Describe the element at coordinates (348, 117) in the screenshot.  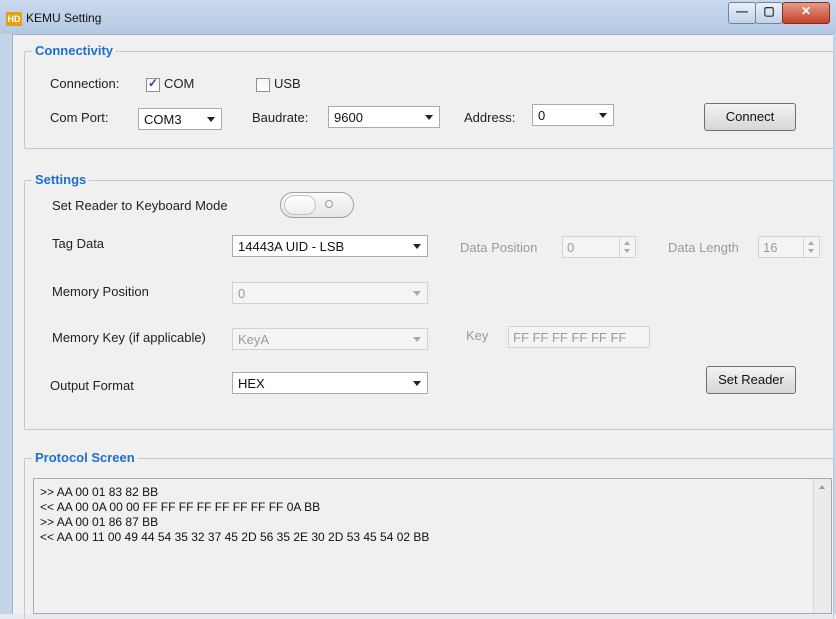
I see `baudrate-value: 9600` at that location.